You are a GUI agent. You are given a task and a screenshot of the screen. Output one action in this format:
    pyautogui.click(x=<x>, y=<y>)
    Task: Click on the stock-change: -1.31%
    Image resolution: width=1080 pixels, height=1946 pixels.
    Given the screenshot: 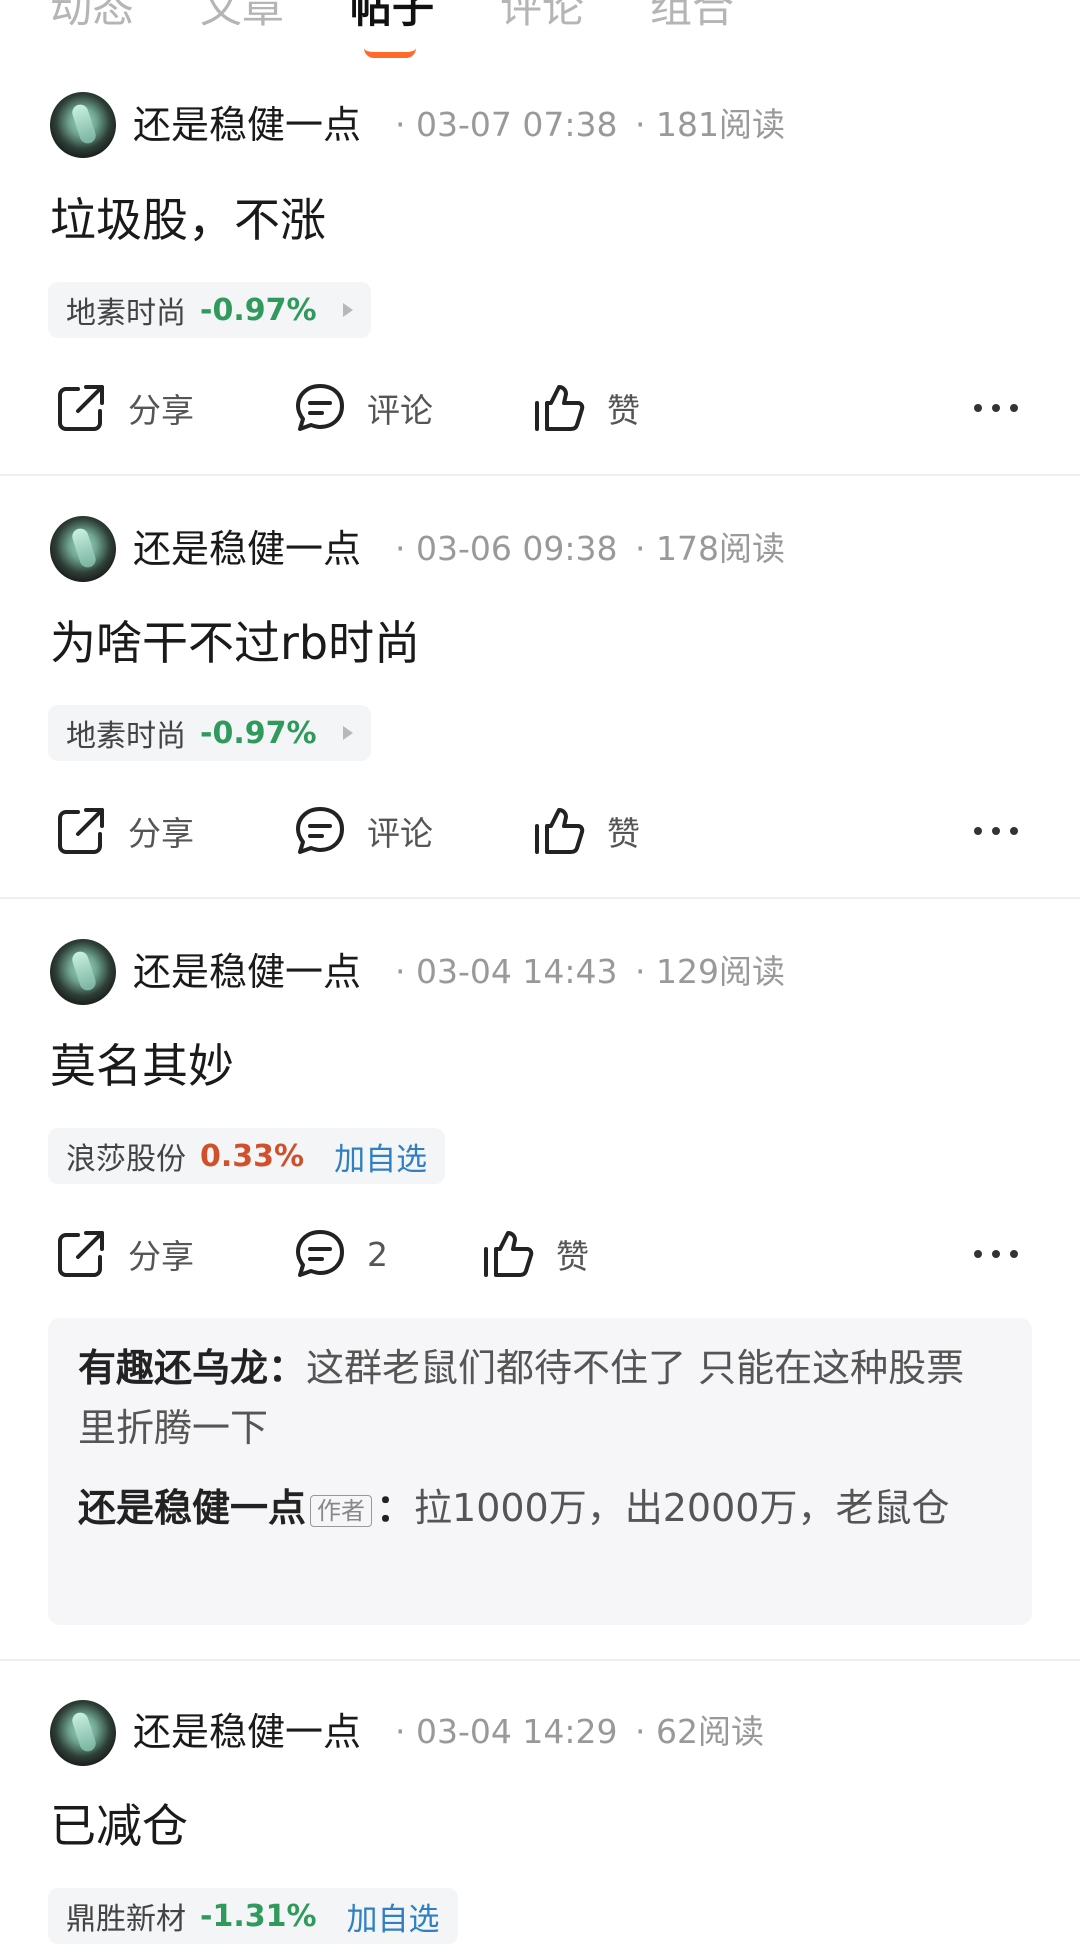 What is the action you would take?
    pyautogui.click(x=258, y=1916)
    